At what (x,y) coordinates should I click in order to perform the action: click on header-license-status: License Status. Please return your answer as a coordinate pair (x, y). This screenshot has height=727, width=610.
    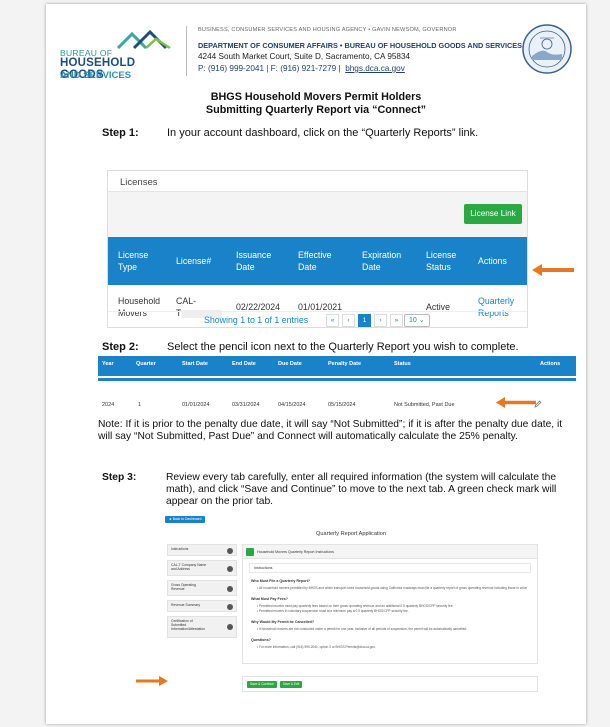
    Looking at the image, I should click on (441, 261).